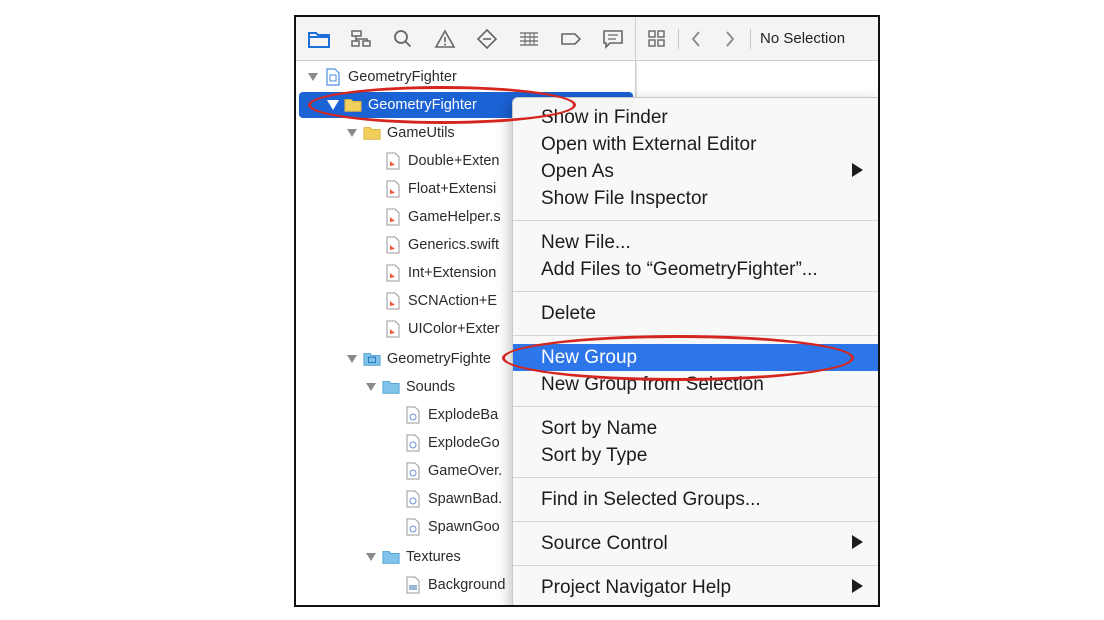 The width and height of the screenshot is (1104, 620). What do you see at coordinates (431, 387) in the screenshot?
I see `tree-row-label: Sounds` at bounding box center [431, 387].